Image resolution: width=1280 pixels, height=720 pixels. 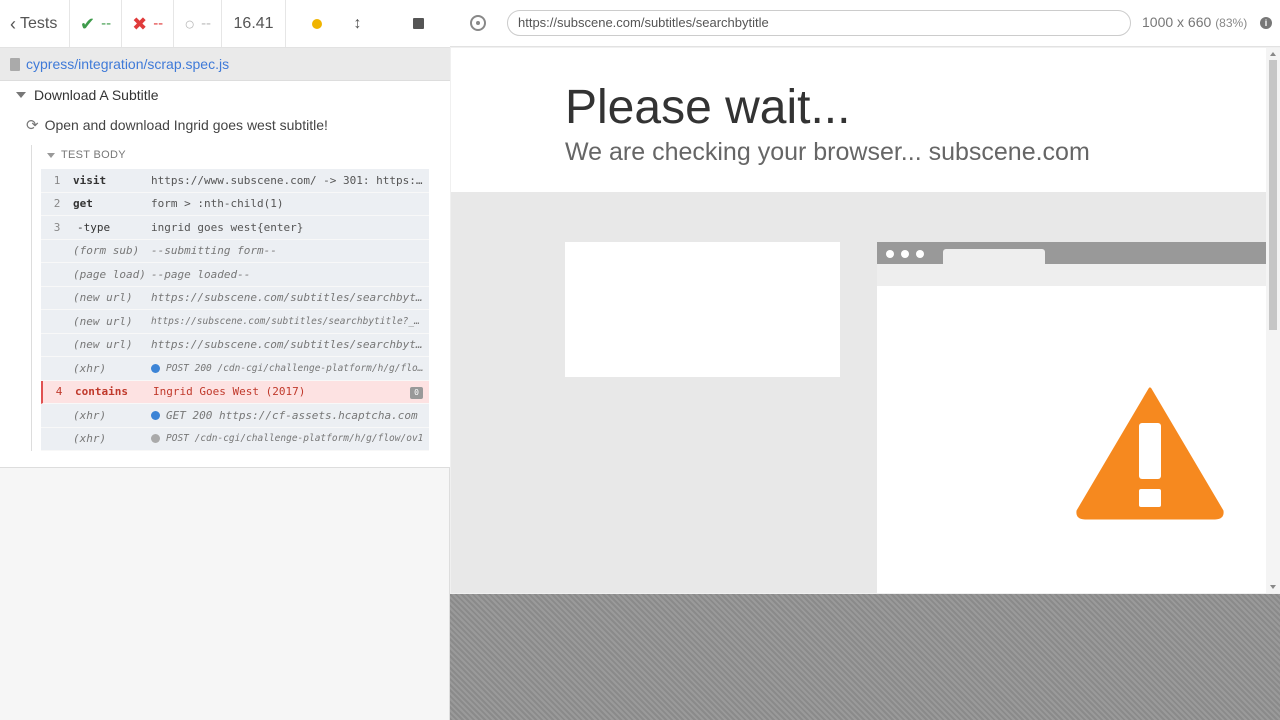 I want to click on stop-icon, so click(x=419, y=23).